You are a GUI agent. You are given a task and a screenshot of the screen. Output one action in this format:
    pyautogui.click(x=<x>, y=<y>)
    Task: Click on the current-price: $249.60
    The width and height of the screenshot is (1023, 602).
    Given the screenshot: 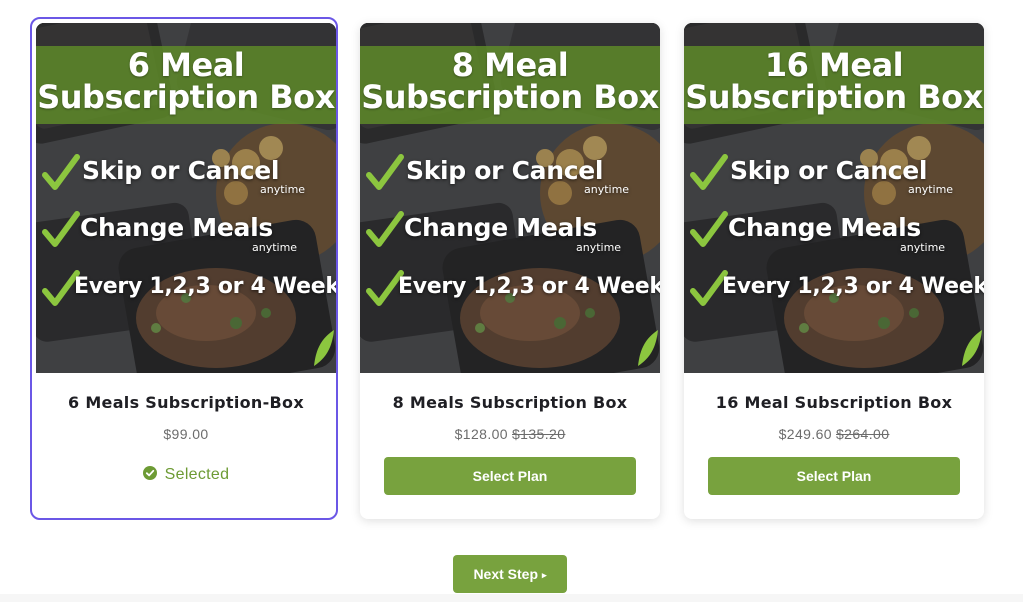 What is the action you would take?
    pyautogui.click(x=805, y=434)
    